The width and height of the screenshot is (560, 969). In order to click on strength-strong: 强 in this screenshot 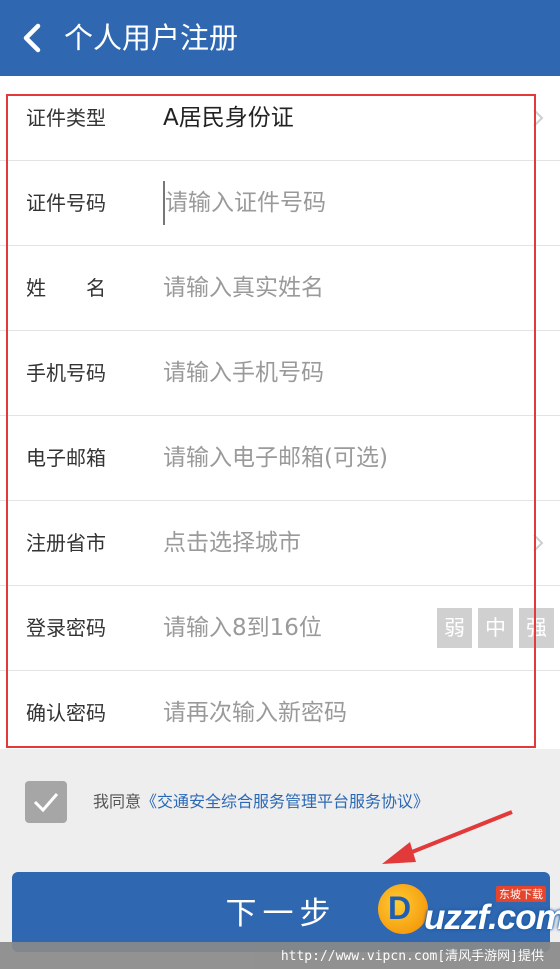, I will do `click(536, 628)`.